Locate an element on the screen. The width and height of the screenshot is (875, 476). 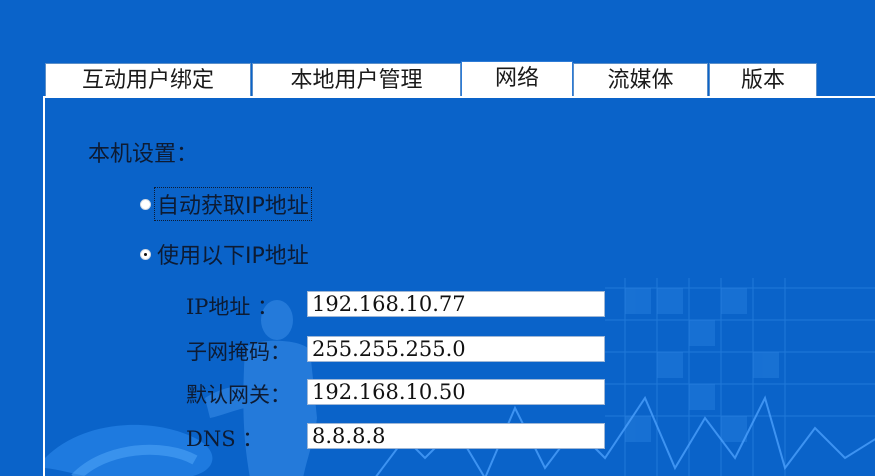
tab-local-user-management: 本地用户管理 is located at coordinates (356, 80).